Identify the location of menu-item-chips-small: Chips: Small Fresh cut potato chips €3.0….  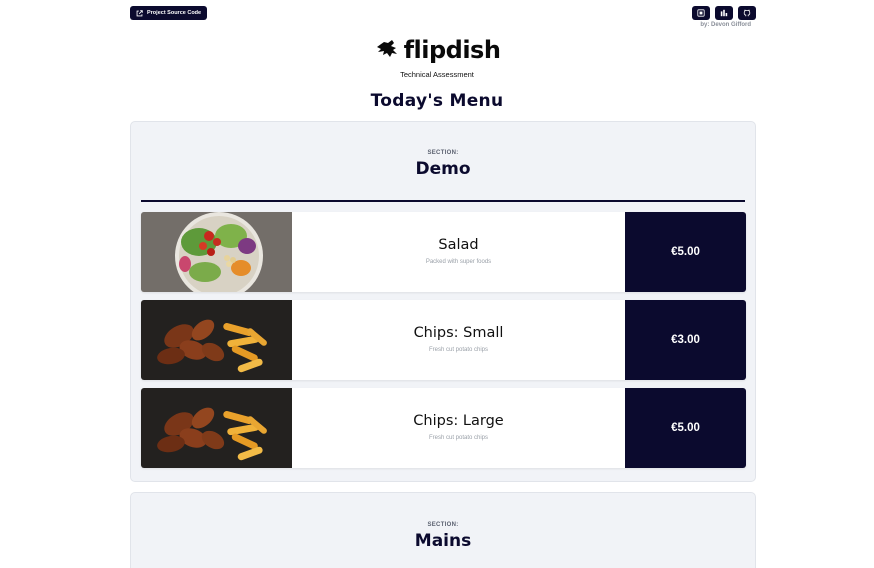
(443, 340).